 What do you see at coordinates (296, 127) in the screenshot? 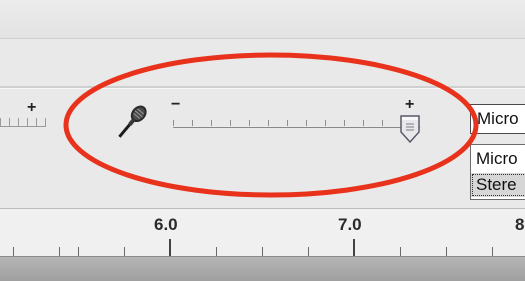
I see `recording-volume-slider` at bounding box center [296, 127].